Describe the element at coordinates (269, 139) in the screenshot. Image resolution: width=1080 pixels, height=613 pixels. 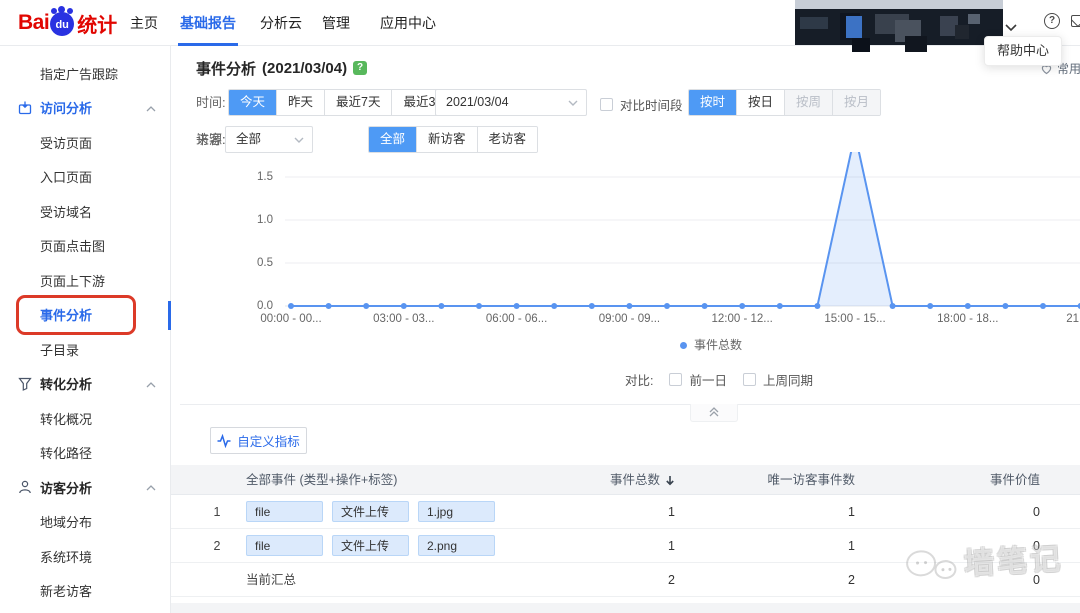
I see `source-dropdown: 全部` at that location.